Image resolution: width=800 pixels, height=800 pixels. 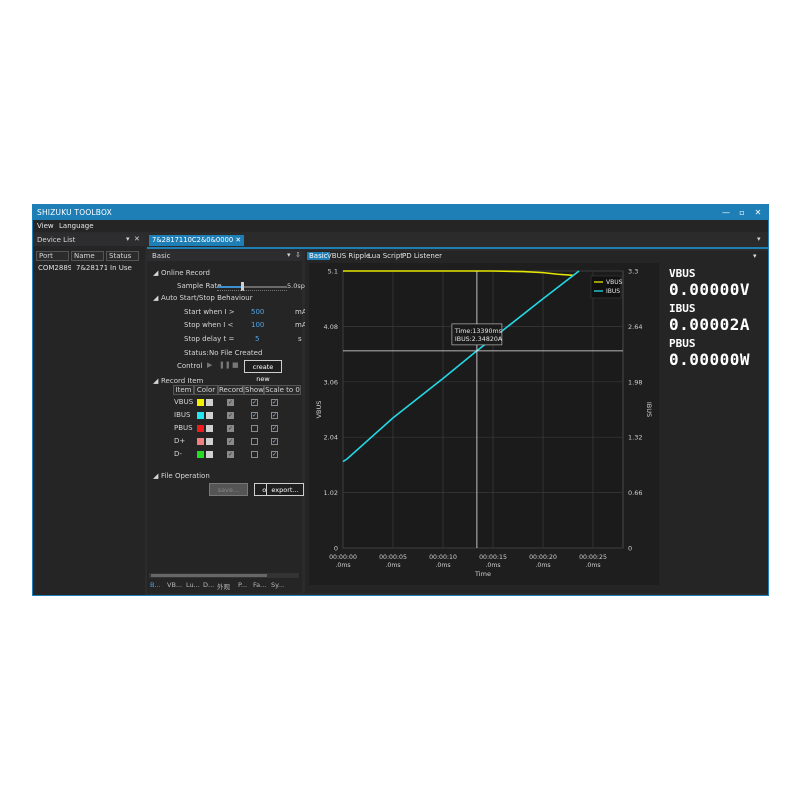 What do you see at coordinates (758, 212) in the screenshot?
I see `close-button: ✕` at bounding box center [758, 212].